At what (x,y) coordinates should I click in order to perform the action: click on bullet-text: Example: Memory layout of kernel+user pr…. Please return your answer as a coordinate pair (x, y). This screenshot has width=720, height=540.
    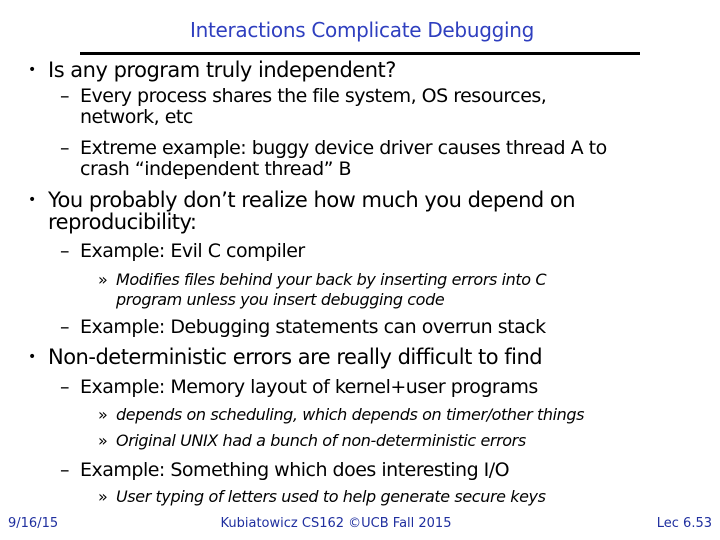
    Looking at the image, I should click on (309, 387).